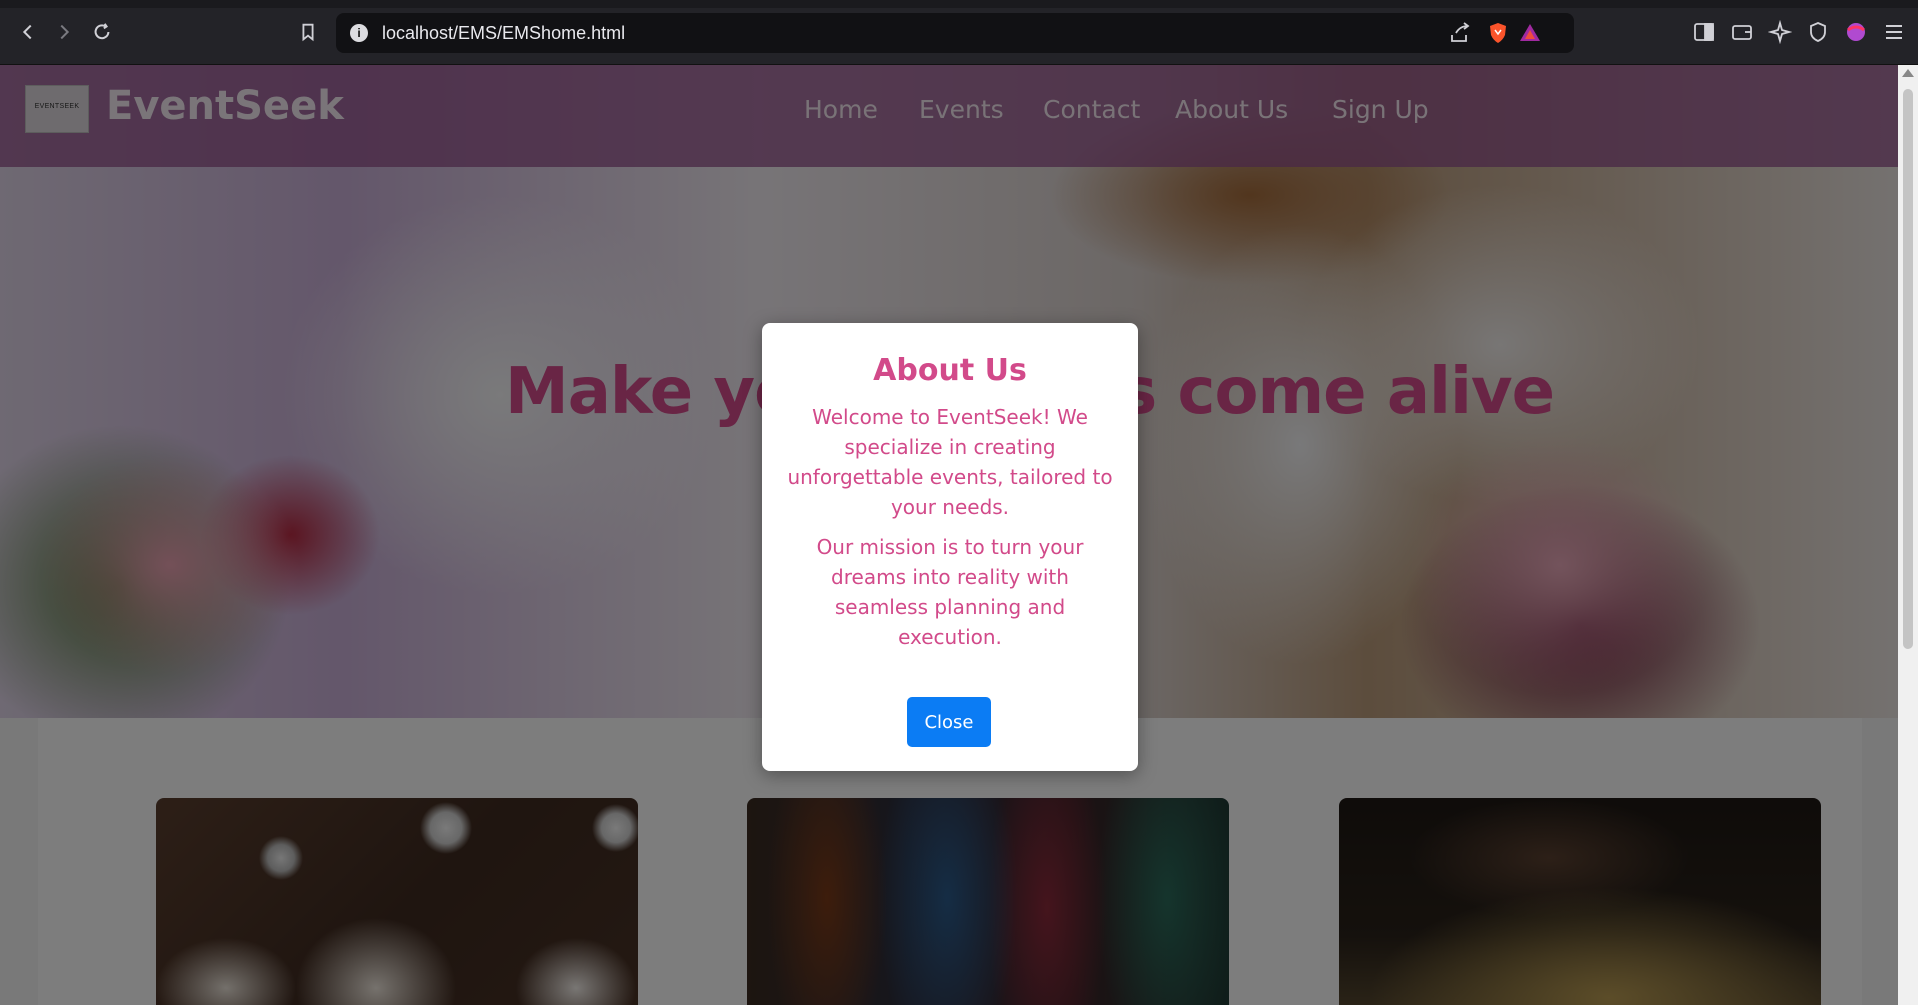 The height and width of the screenshot is (1005, 1918). I want to click on brave-shield-icon, so click(1498, 33).